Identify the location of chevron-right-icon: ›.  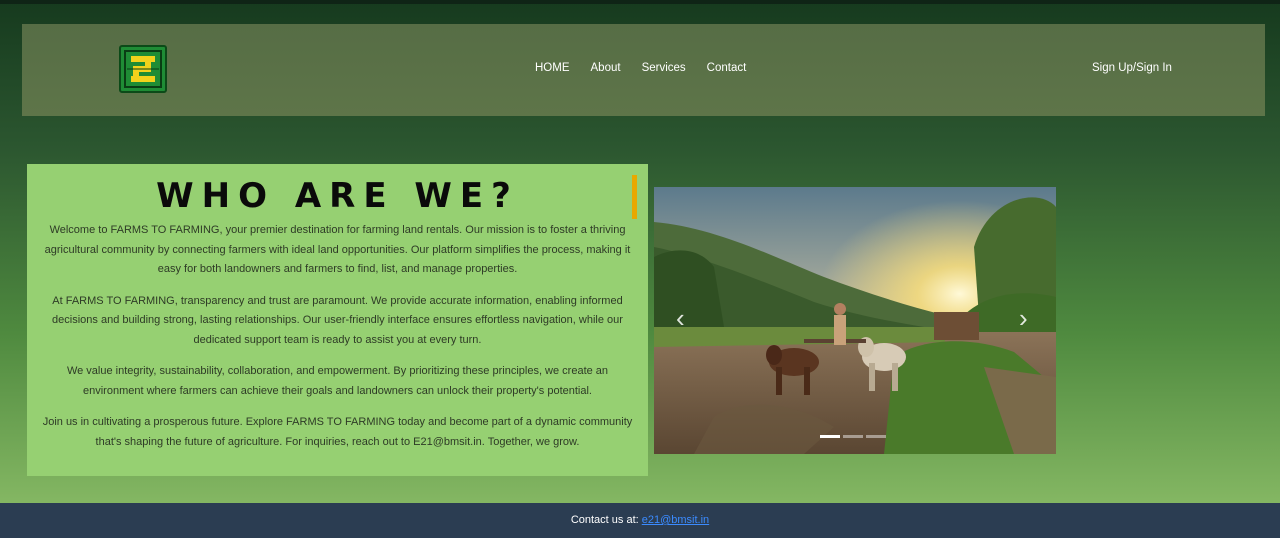
(1023, 318).